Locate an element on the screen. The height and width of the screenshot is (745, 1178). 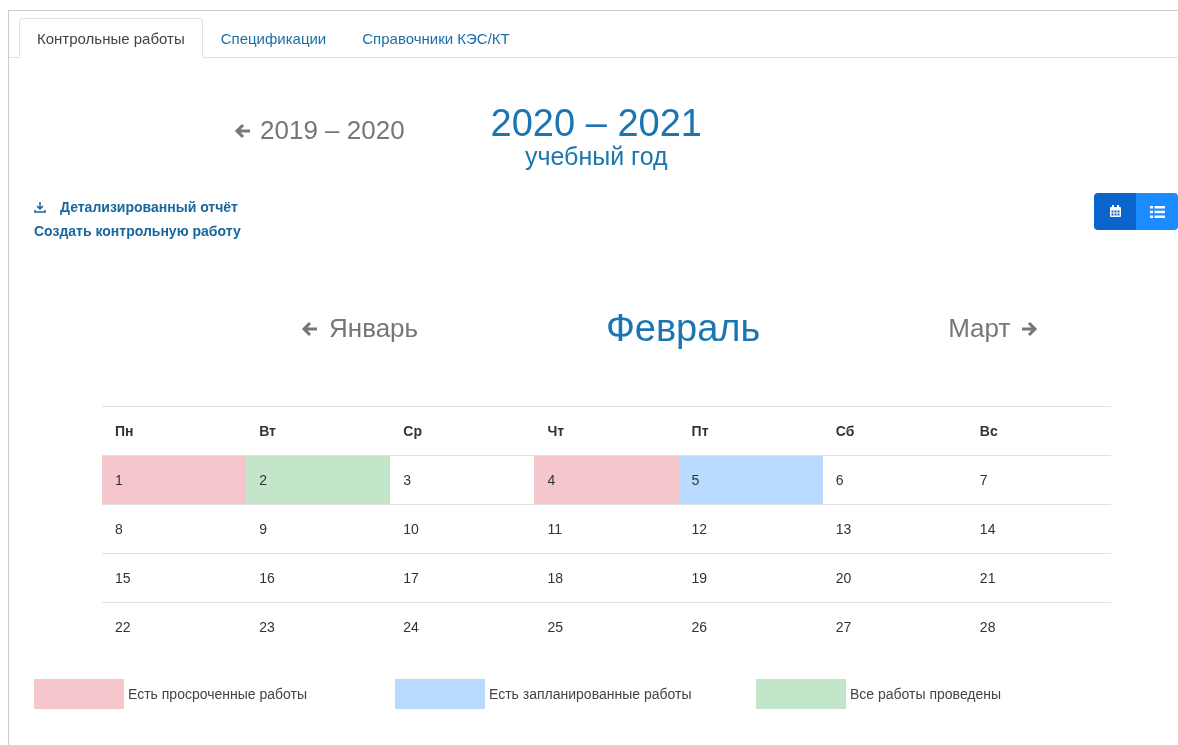
day-cell: 10 is located at coordinates (462, 529).